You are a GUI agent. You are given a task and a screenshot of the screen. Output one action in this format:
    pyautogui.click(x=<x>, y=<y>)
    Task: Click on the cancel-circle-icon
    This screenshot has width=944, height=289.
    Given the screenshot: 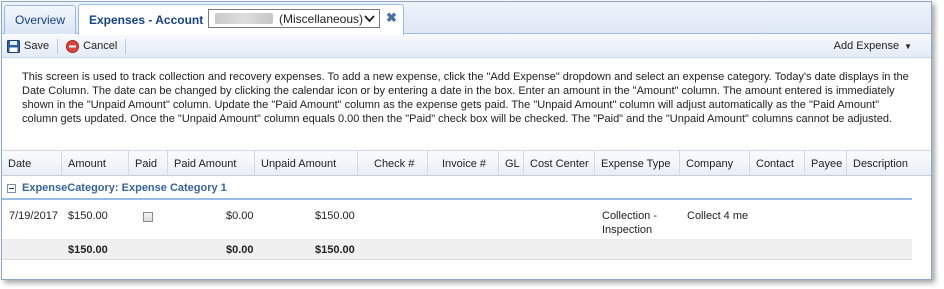 What is the action you would take?
    pyautogui.click(x=73, y=46)
    